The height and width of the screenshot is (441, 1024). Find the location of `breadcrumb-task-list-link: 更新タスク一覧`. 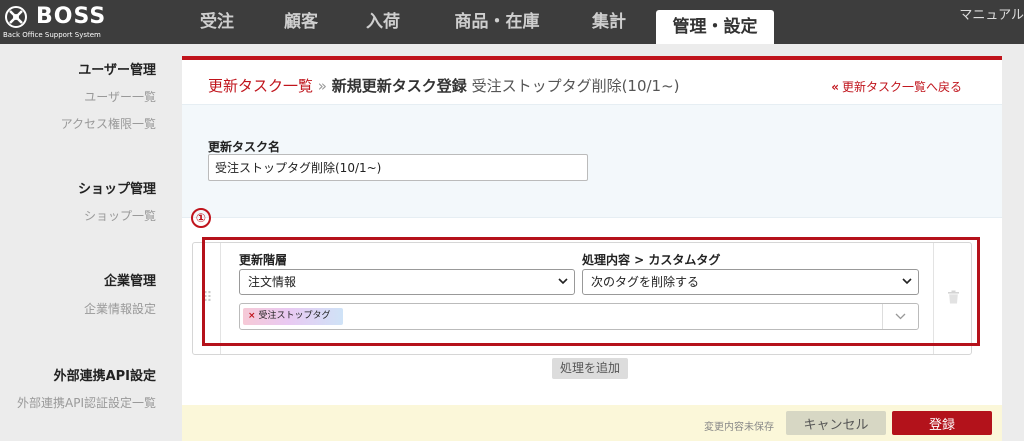

breadcrumb-task-list-link: 更新タスク一覧 is located at coordinates (260, 86).